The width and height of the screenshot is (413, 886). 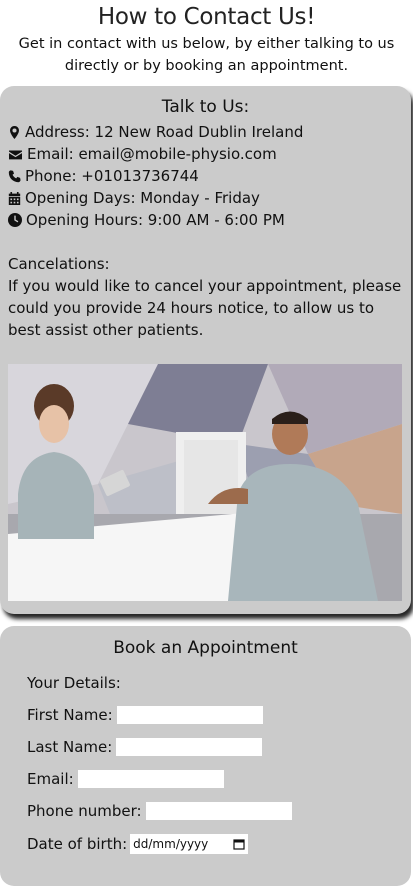 What do you see at coordinates (205, 648) in the screenshot?
I see `booking-title: Book an Appointment` at bounding box center [205, 648].